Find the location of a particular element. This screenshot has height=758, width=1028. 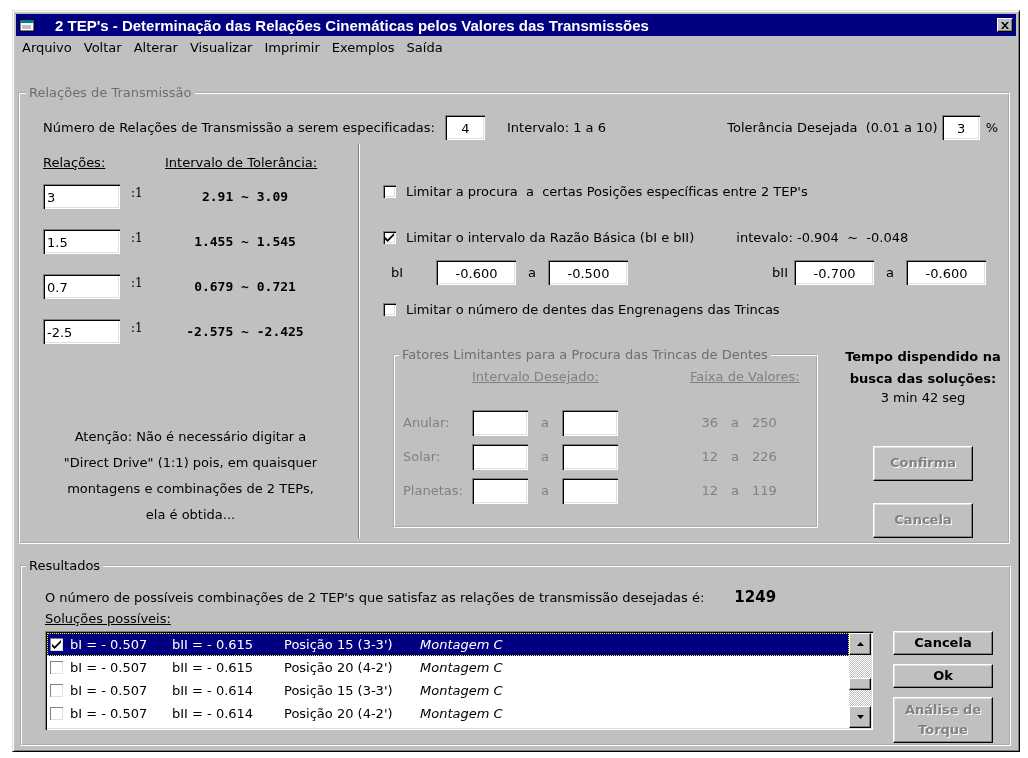

input-field: -2.5 is located at coordinates (81, 331).